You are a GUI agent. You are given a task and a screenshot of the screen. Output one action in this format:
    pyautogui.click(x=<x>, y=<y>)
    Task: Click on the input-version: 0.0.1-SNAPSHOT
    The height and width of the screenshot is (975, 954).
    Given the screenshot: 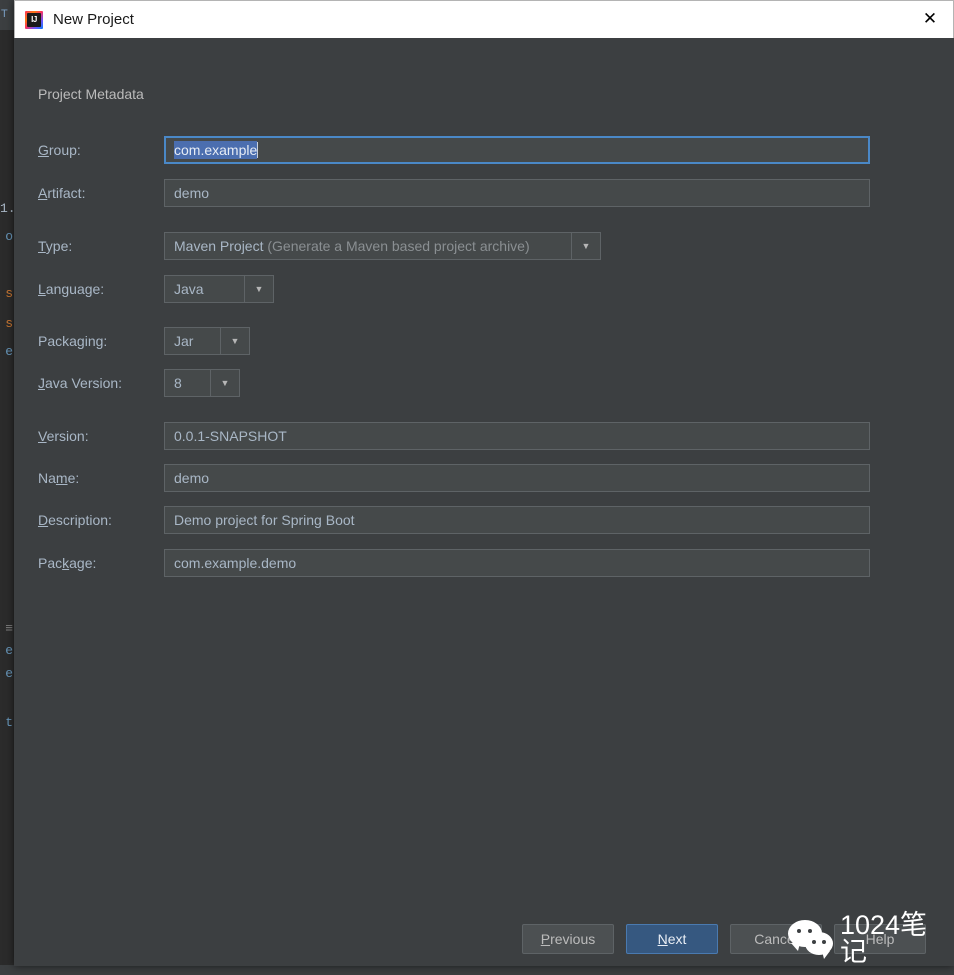 What is the action you would take?
    pyautogui.click(x=517, y=436)
    